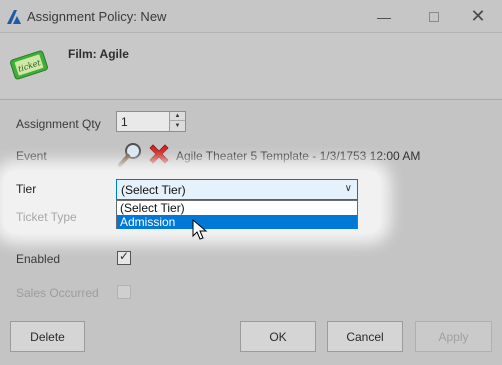  I want to click on stepper-down-icon: ▼, so click(177, 125).